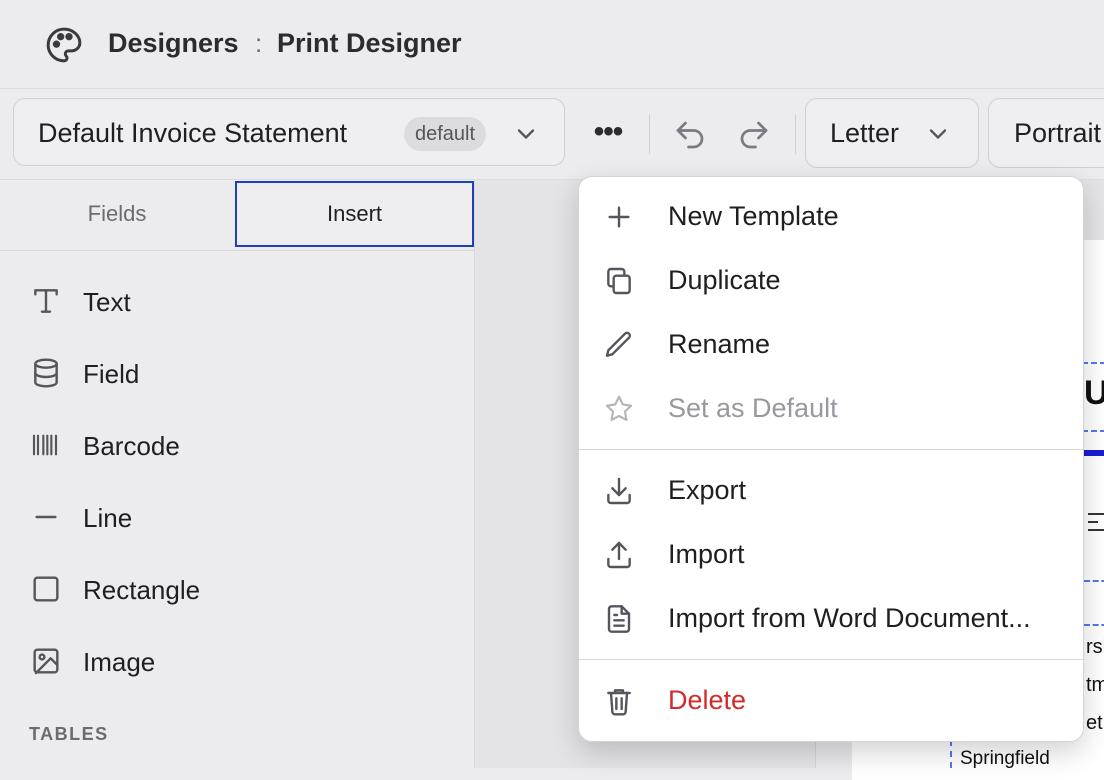  Describe the element at coordinates (831, 345) in the screenshot. I see `menu-item-rename: Rename` at that location.